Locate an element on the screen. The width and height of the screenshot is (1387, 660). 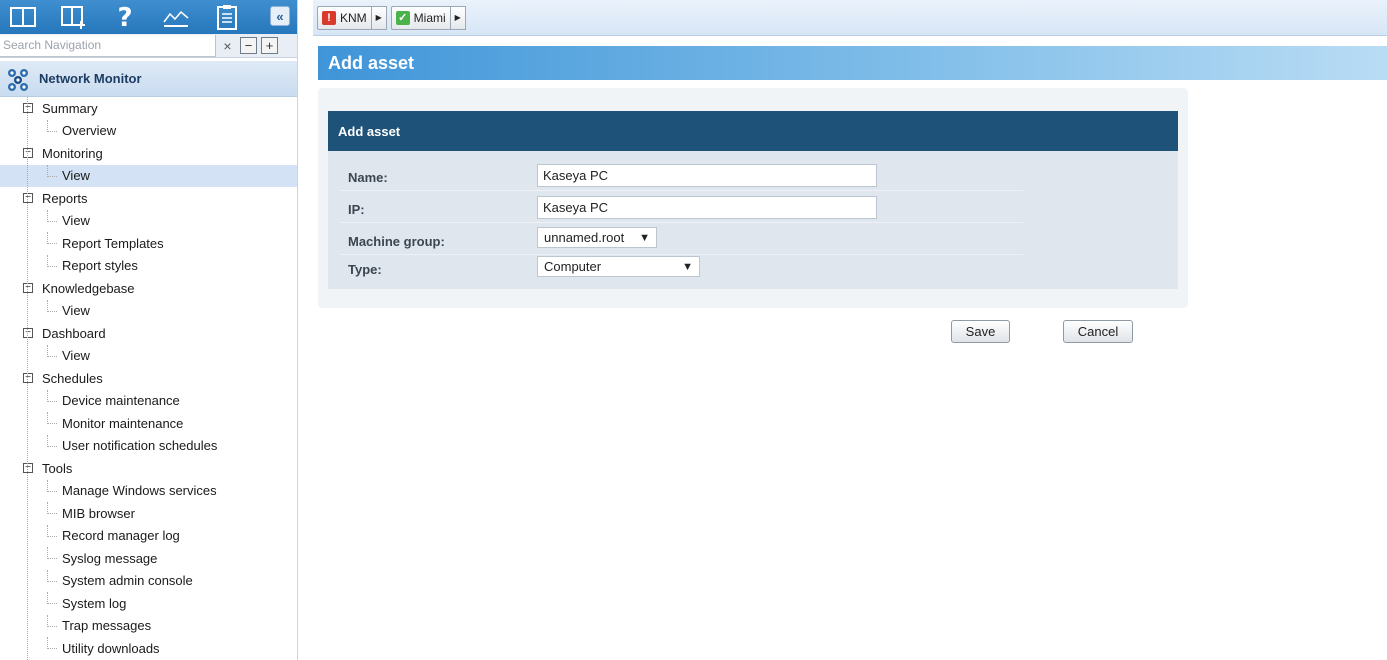
breadcrumb-item-miami: ✓ Miami ▶ is located at coordinates (428, 17).